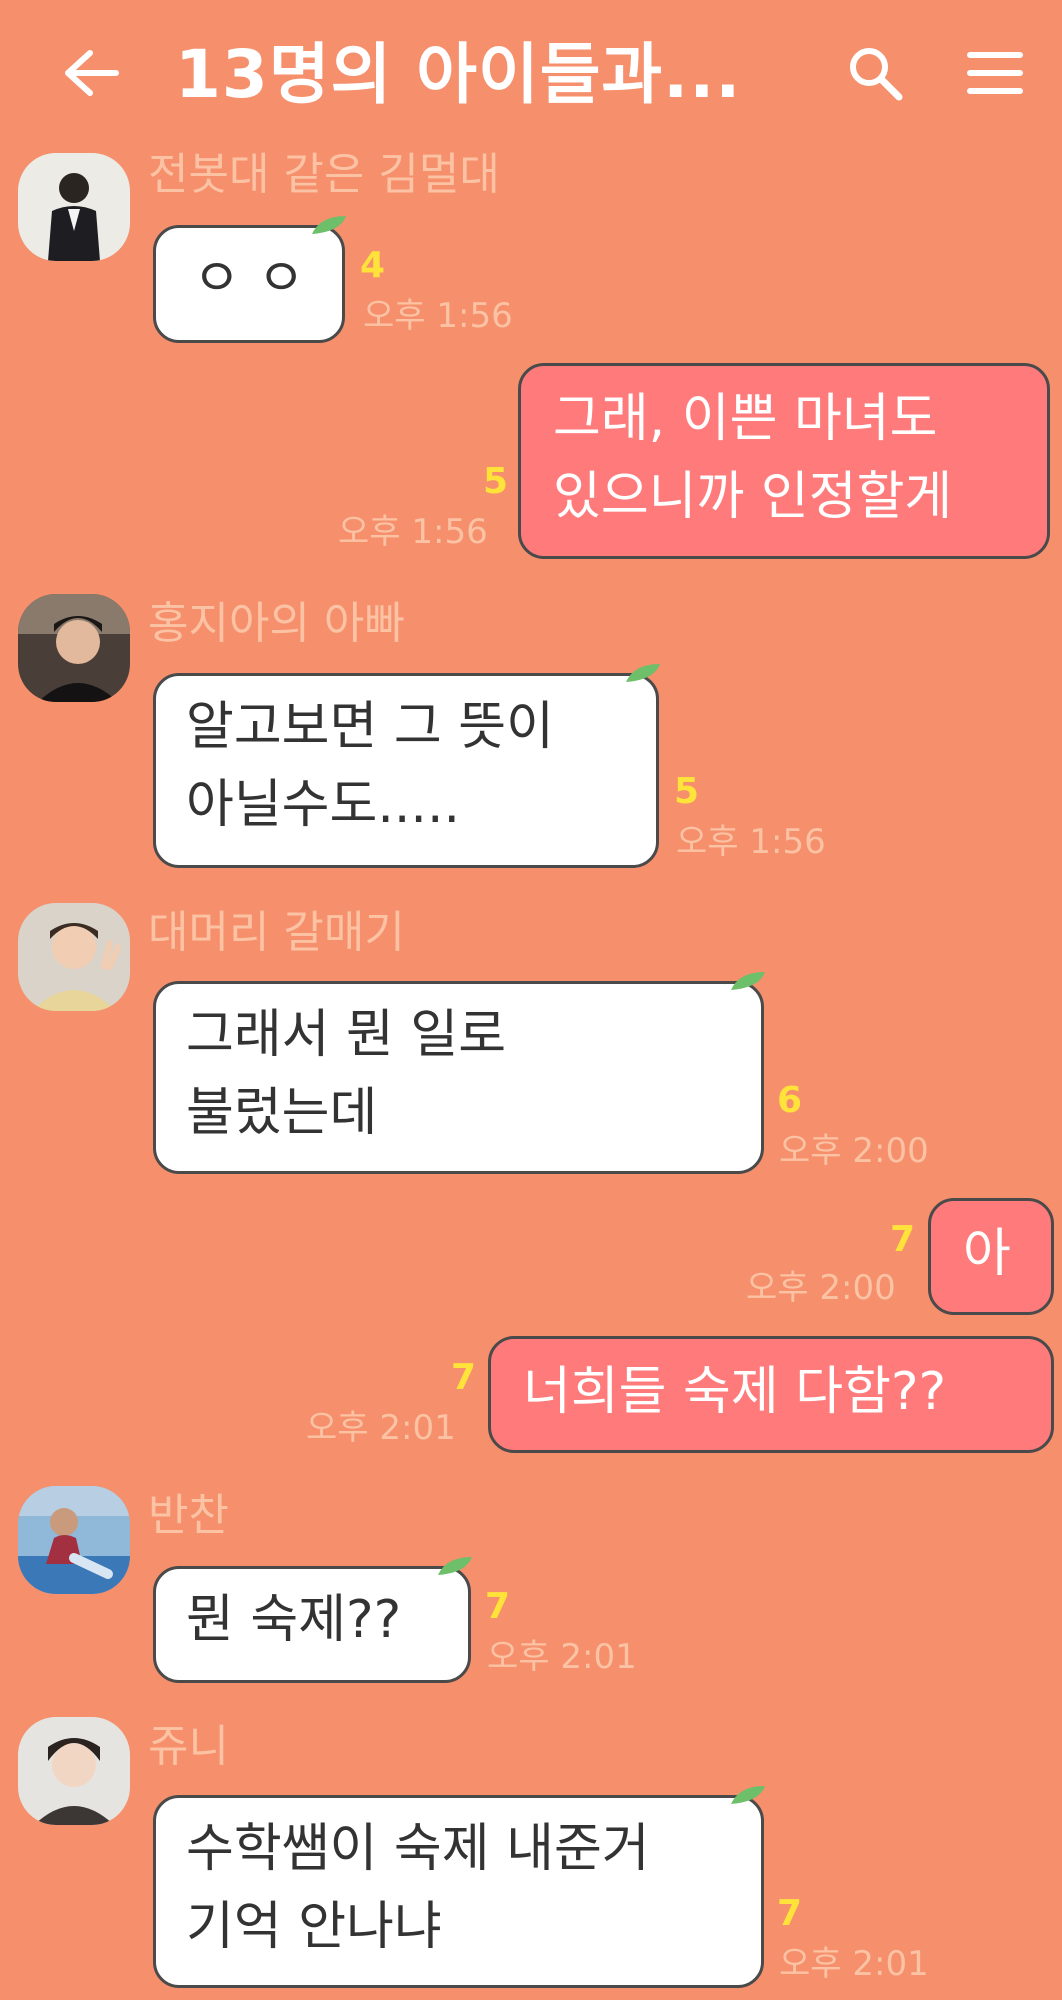 The height and width of the screenshot is (2000, 1062). I want to click on sender-name: 대머리 갈매기, so click(276, 932).